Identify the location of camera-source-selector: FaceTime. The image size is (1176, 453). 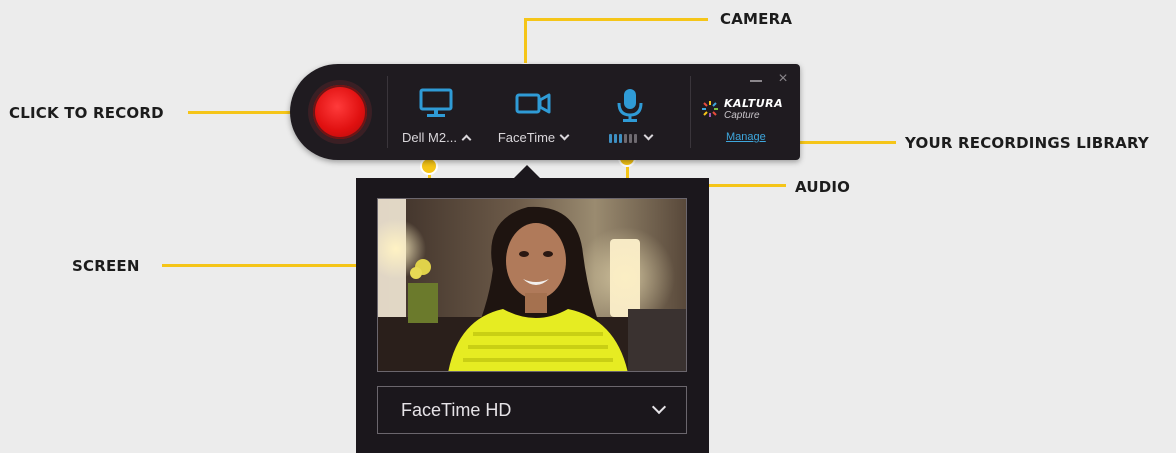
(533, 119).